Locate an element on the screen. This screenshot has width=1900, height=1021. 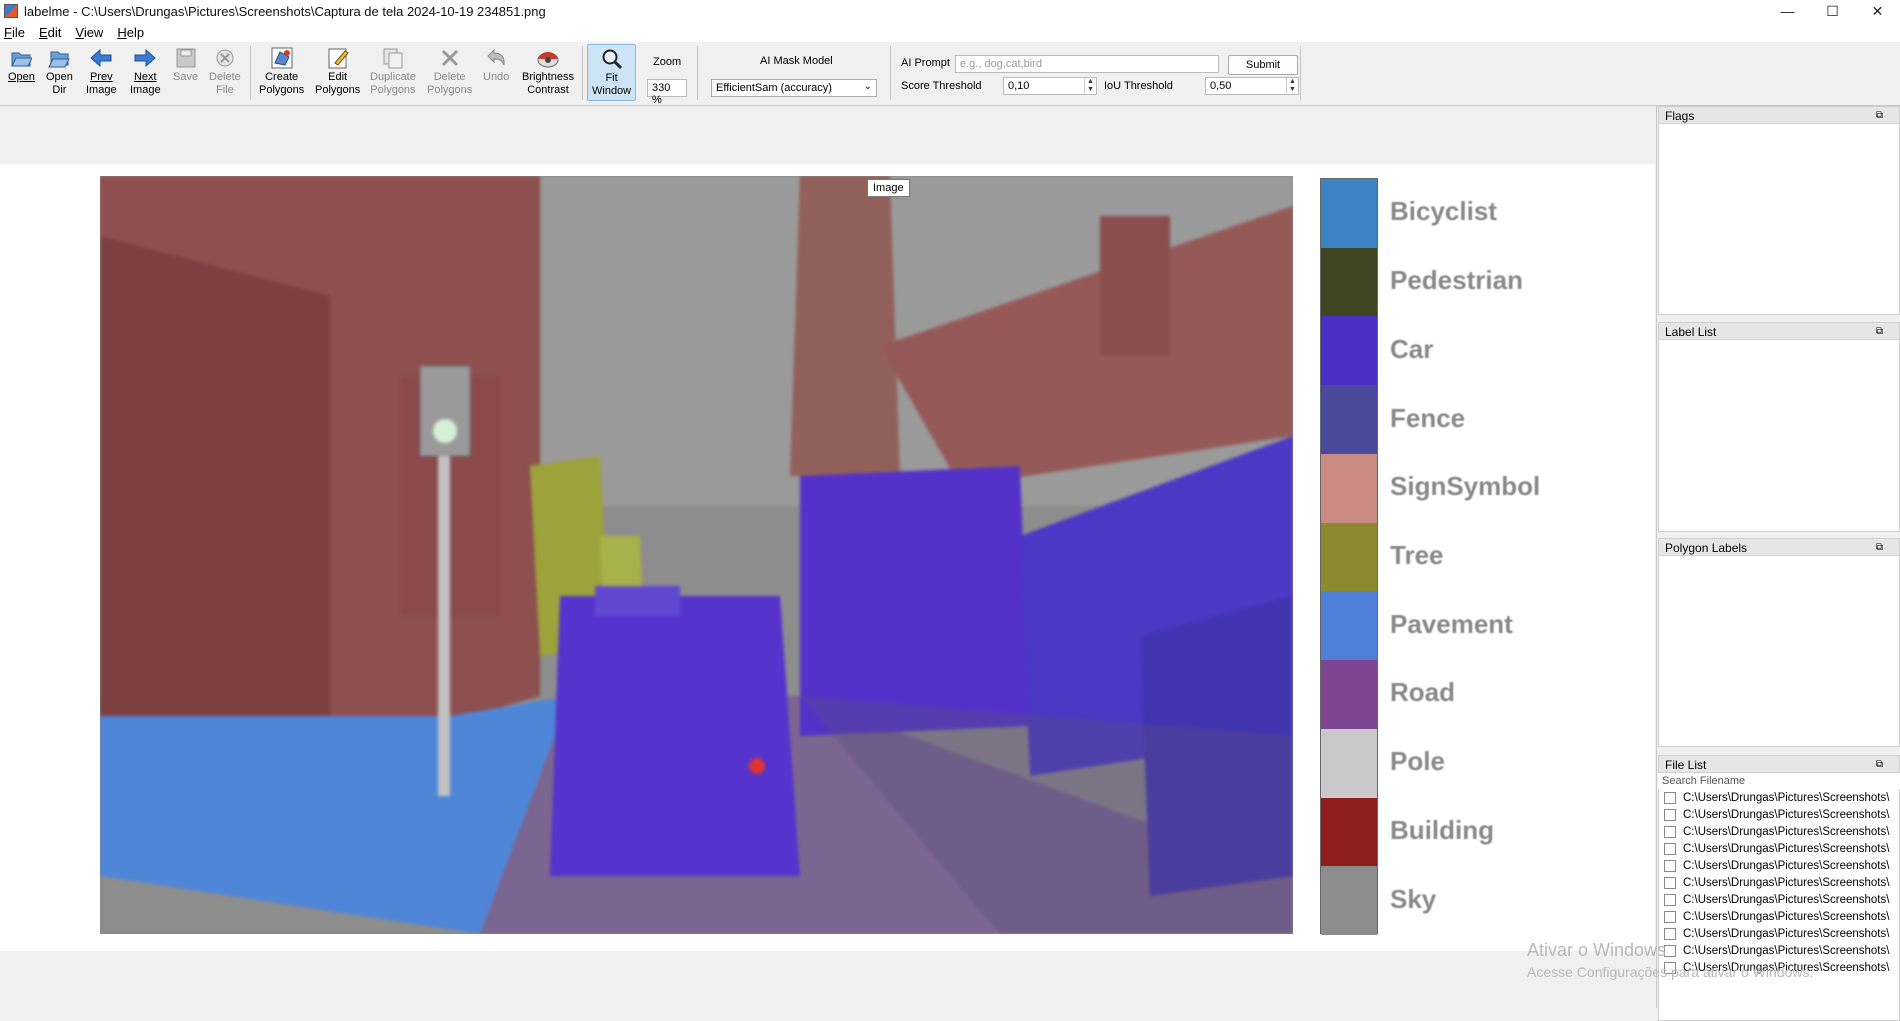
legend-label: Pavement is located at coordinates (1451, 623).